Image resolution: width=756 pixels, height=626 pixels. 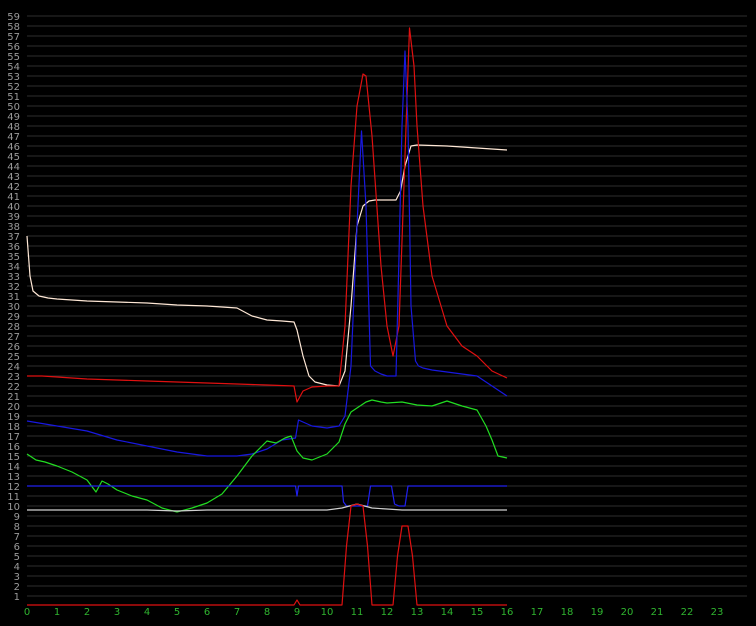 What do you see at coordinates (13, 487) in the screenshot?
I see `y-tick-label: 12` at bounding box center [13, 487].